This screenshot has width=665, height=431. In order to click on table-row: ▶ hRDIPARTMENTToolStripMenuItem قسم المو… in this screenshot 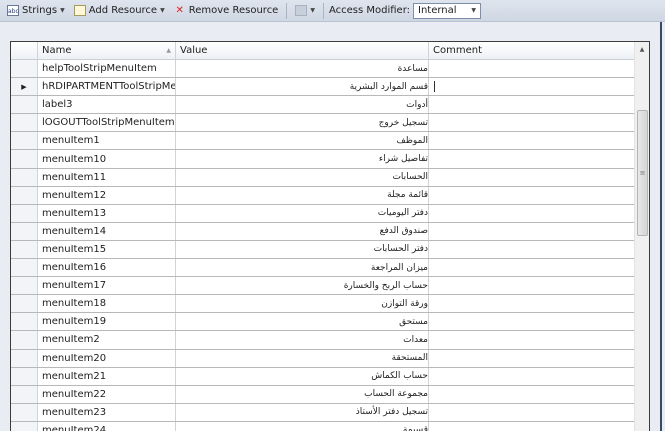, I will do `click(330, 87)`.